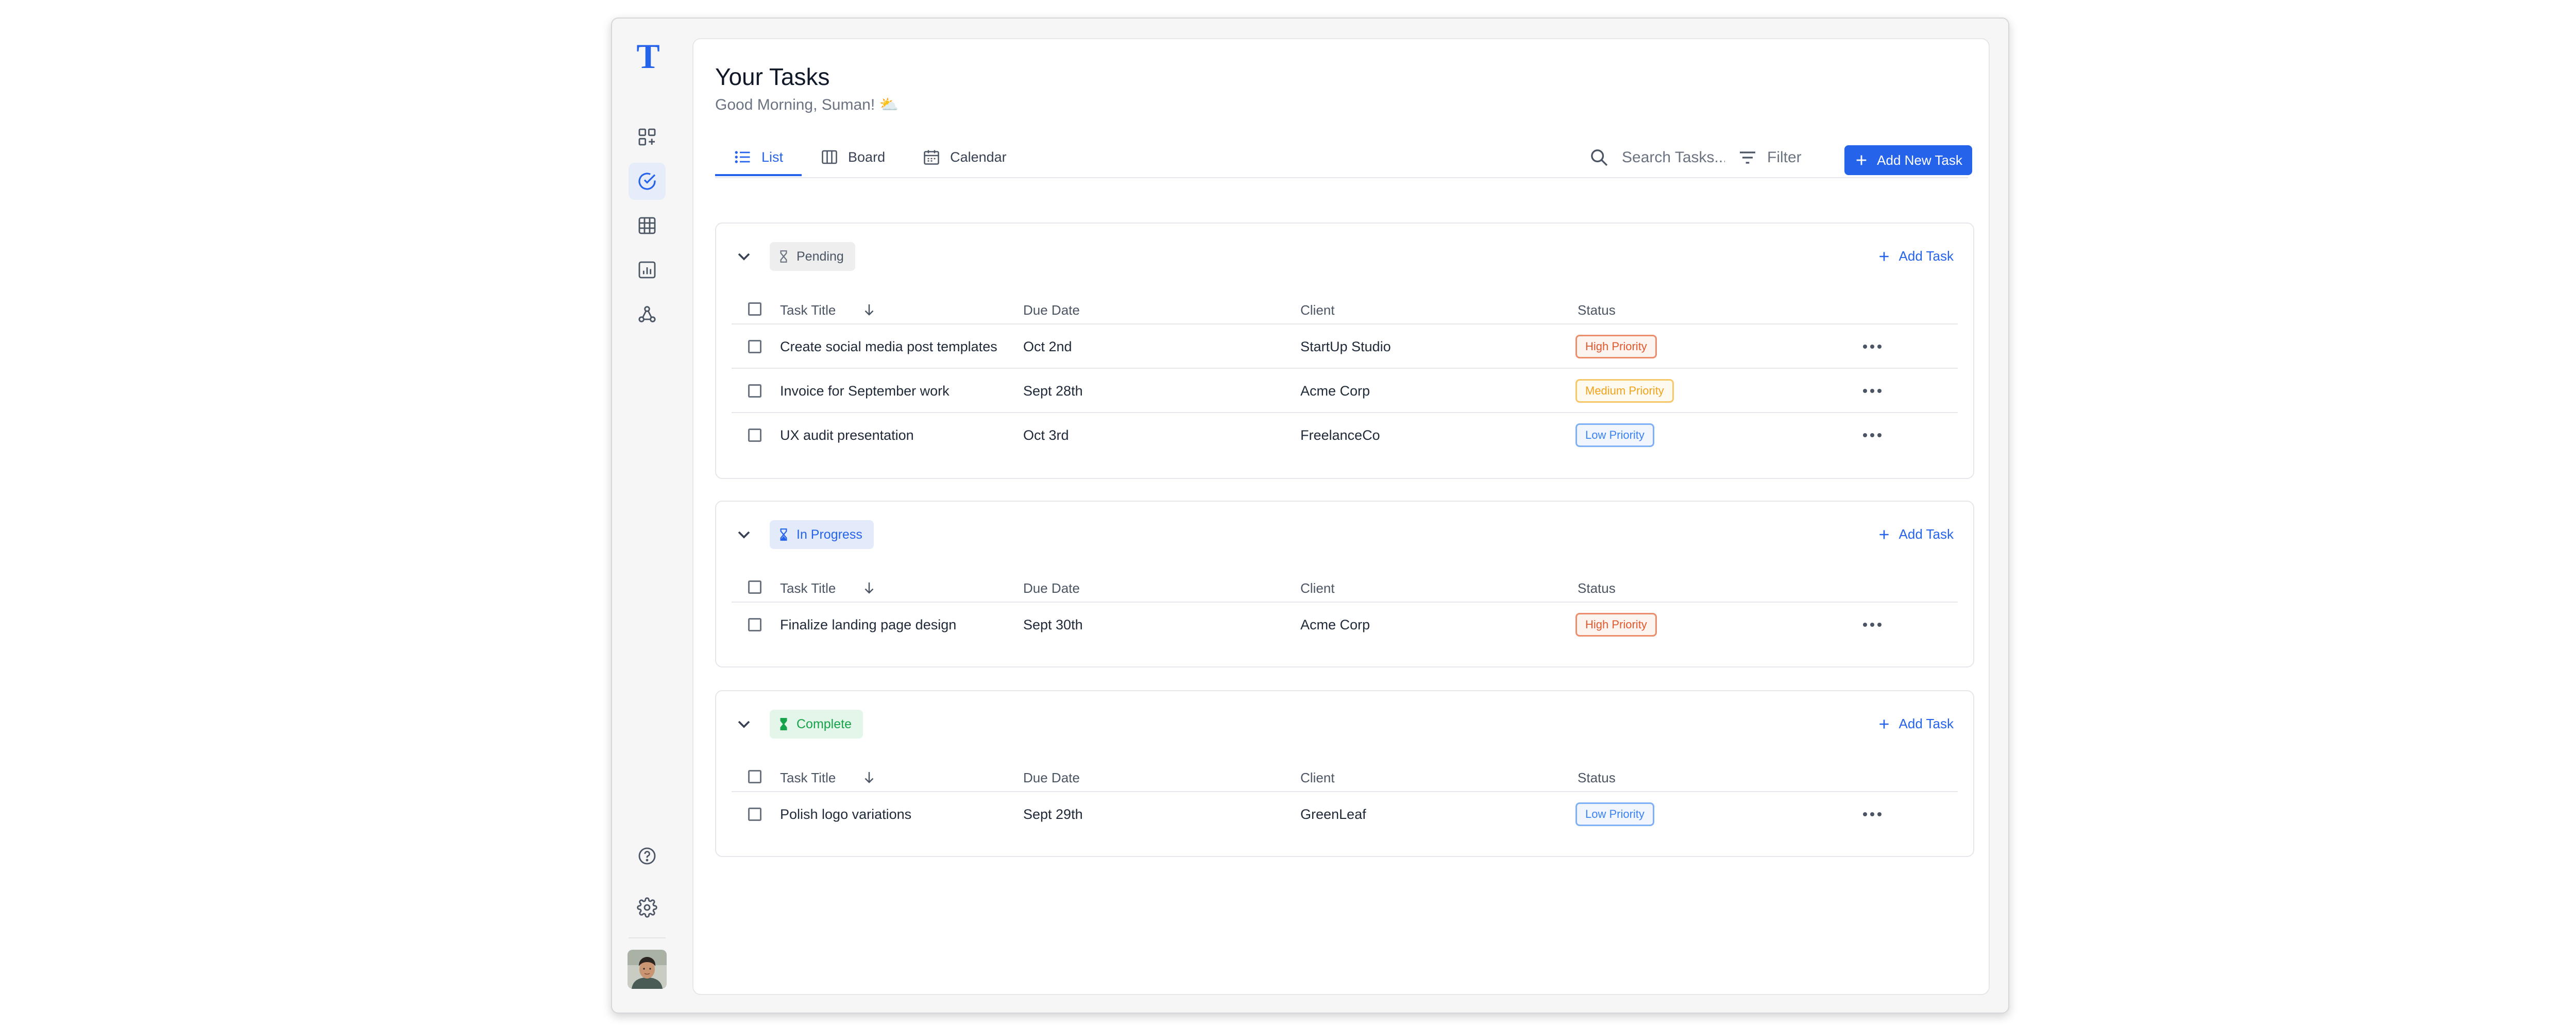  Describe the element at coordinates (647, 937) in the screenshot. I see `sidebar-divider` at that location.